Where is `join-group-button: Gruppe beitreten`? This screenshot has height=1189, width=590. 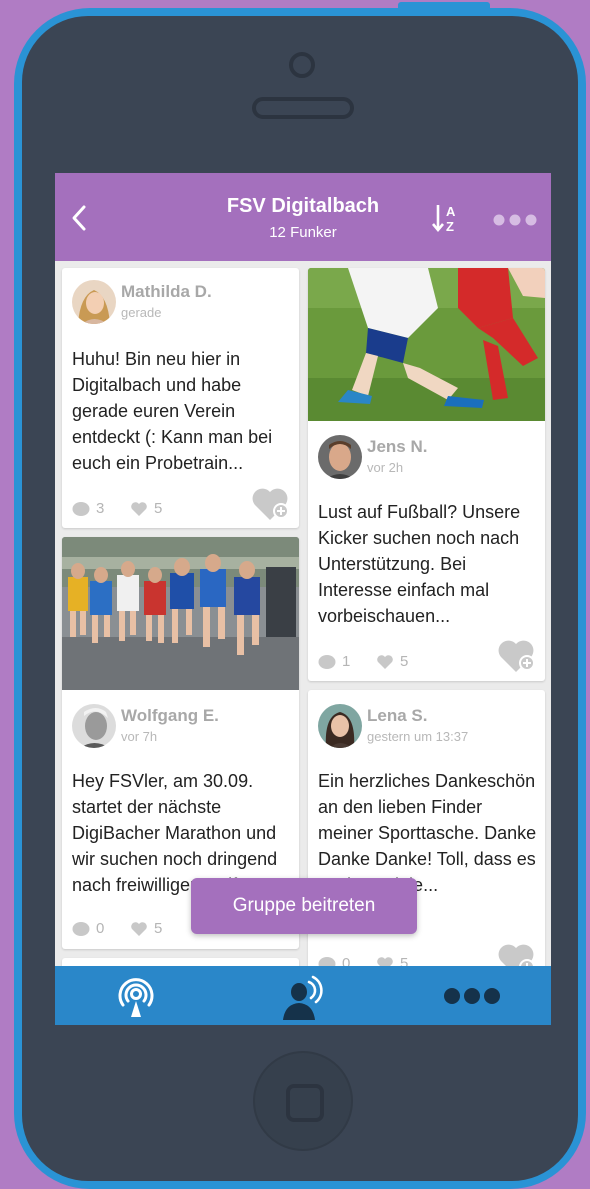 join-group-button: Gruppe beitreten is located at coordinates (304, 906).